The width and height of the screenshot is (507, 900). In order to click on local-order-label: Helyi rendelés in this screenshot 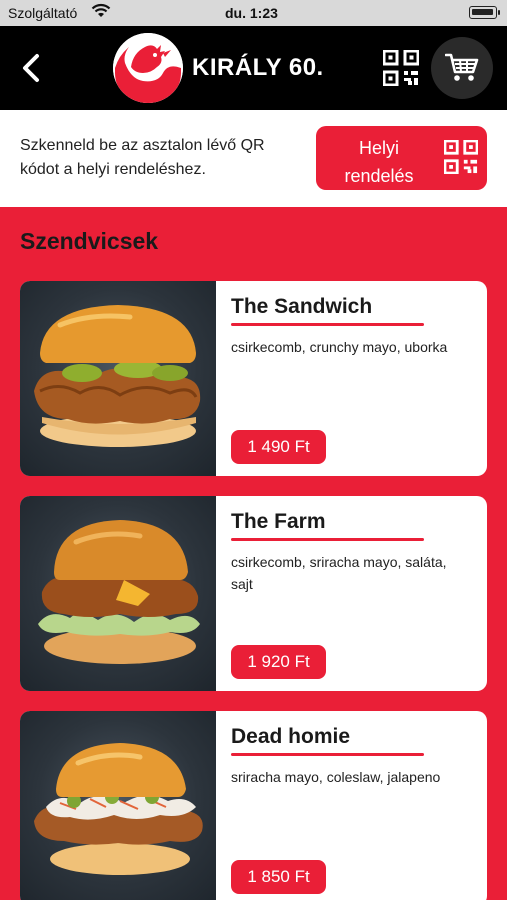, I will do `click(379, 162)`.